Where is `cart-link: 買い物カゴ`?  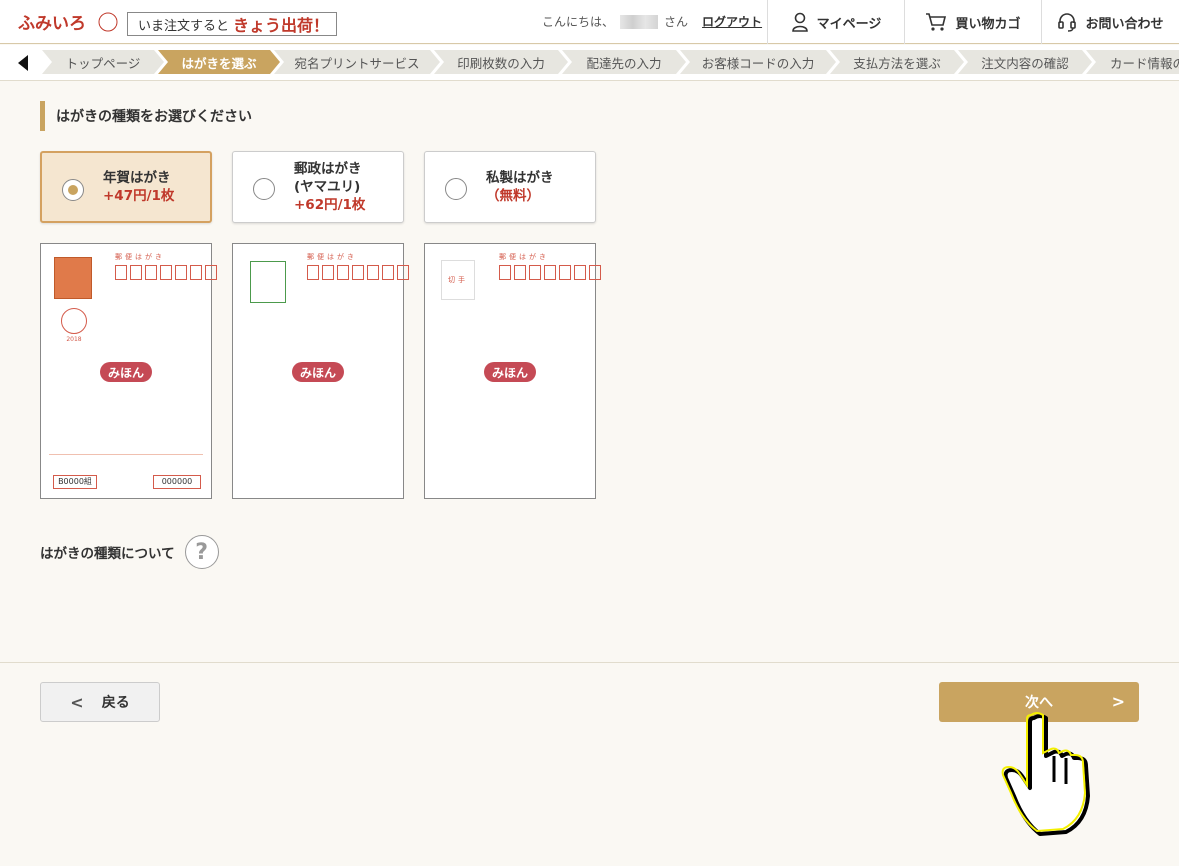 cart-link: 買い物カゴ is located at coordinates (972, 22).